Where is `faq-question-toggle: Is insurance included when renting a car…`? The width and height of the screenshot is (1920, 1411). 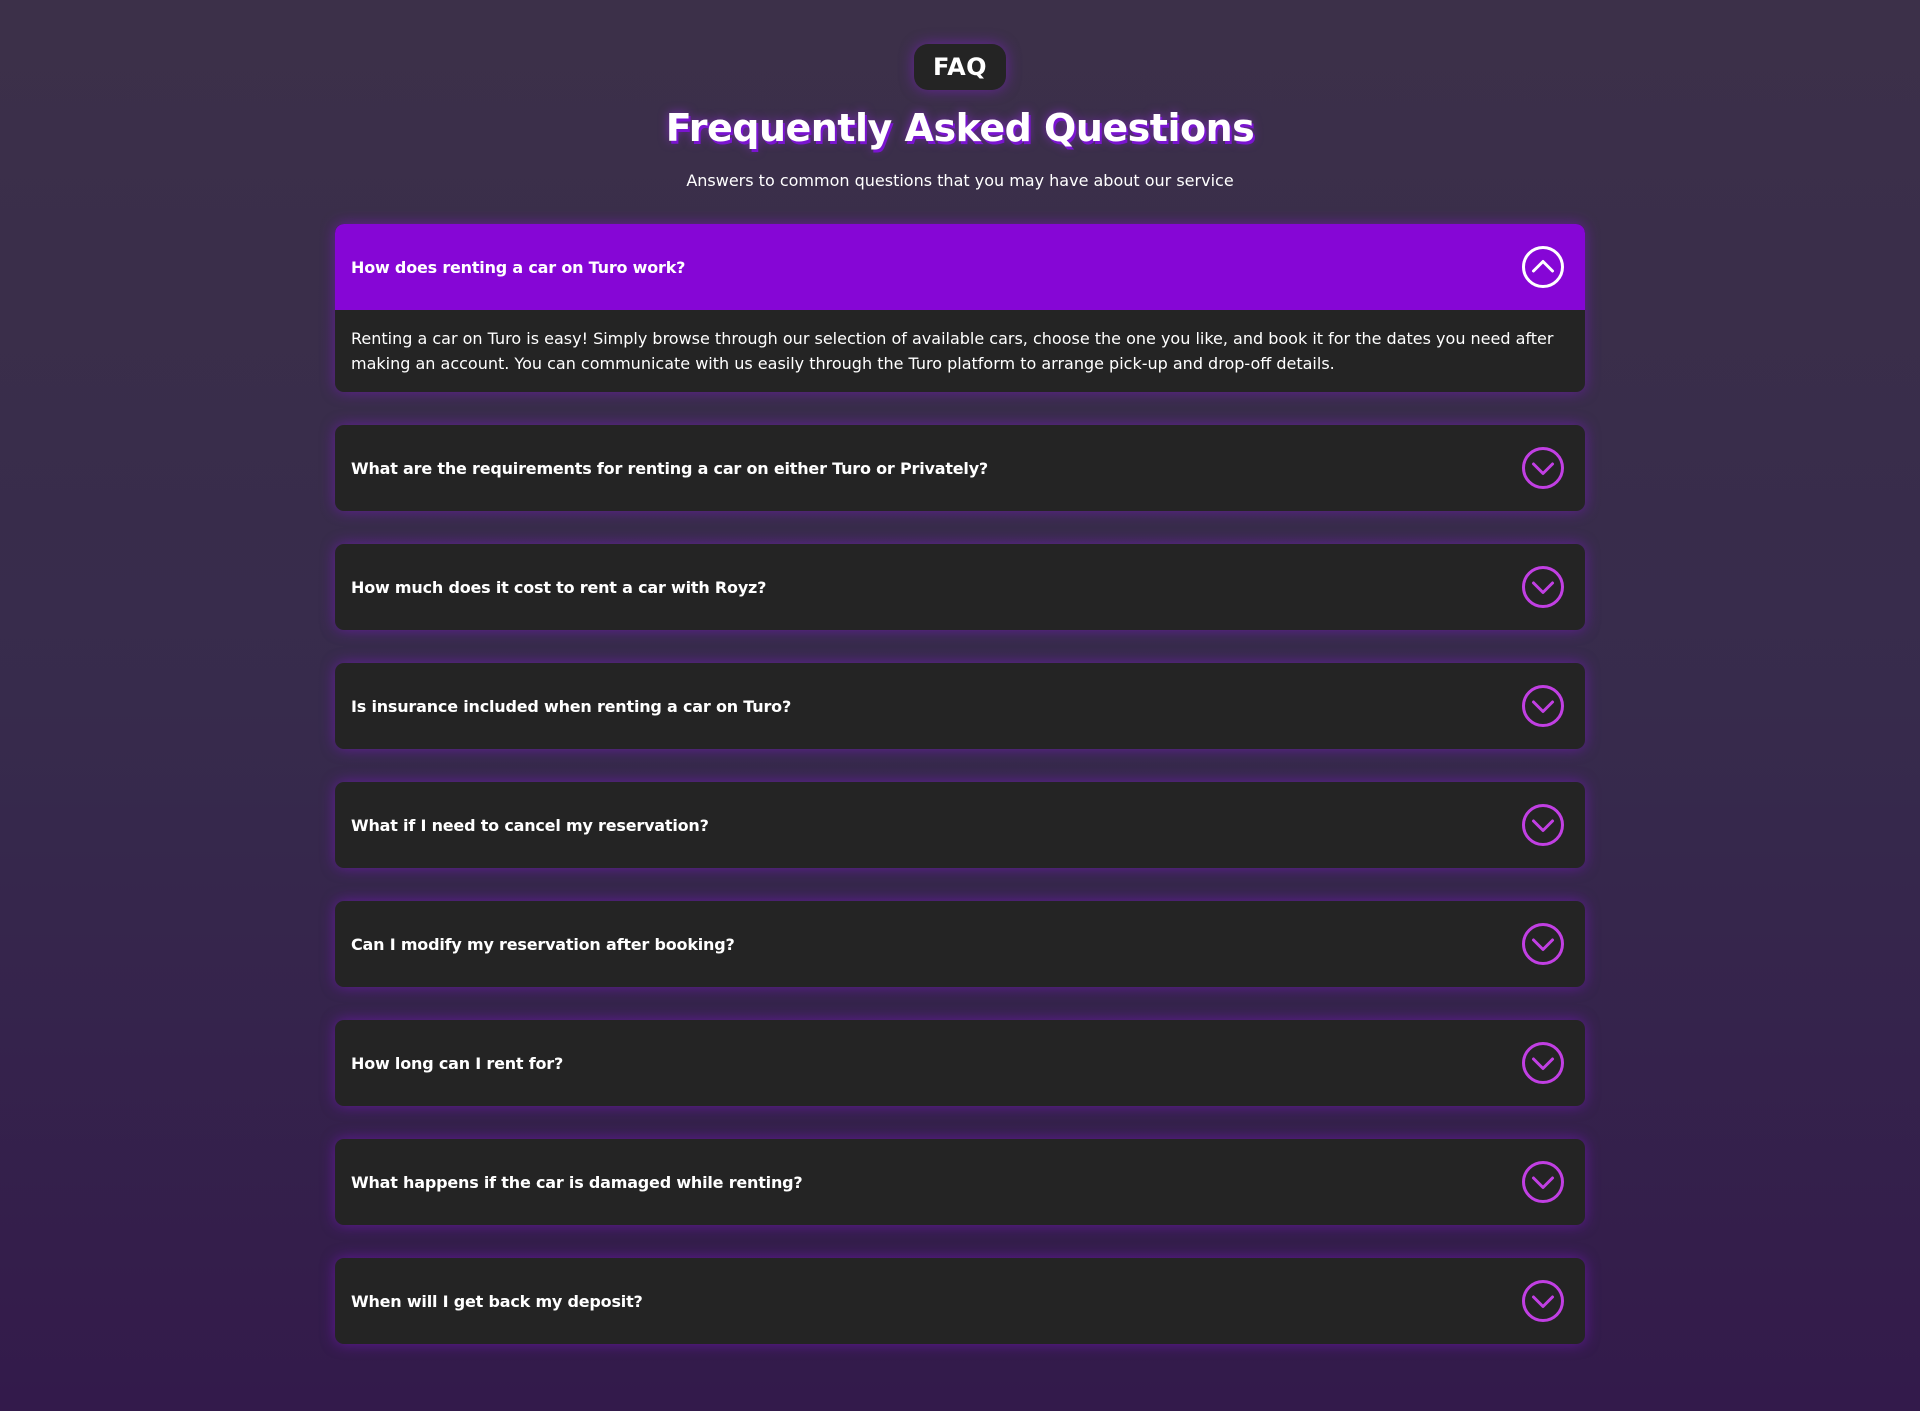 faq-question-toggle: Is insurance included when renting a car… is located at coordinates (960, 706).